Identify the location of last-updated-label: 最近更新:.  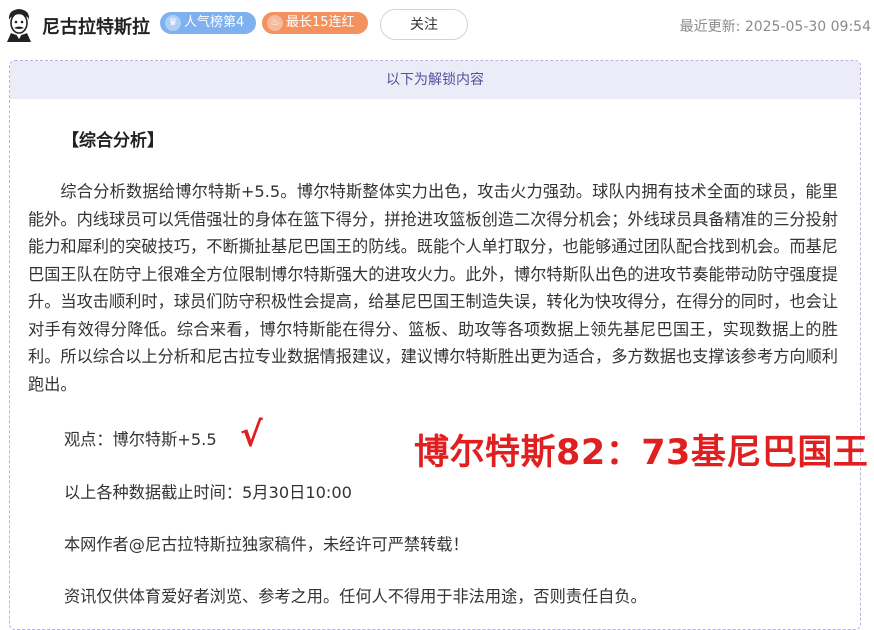
(710, 27).